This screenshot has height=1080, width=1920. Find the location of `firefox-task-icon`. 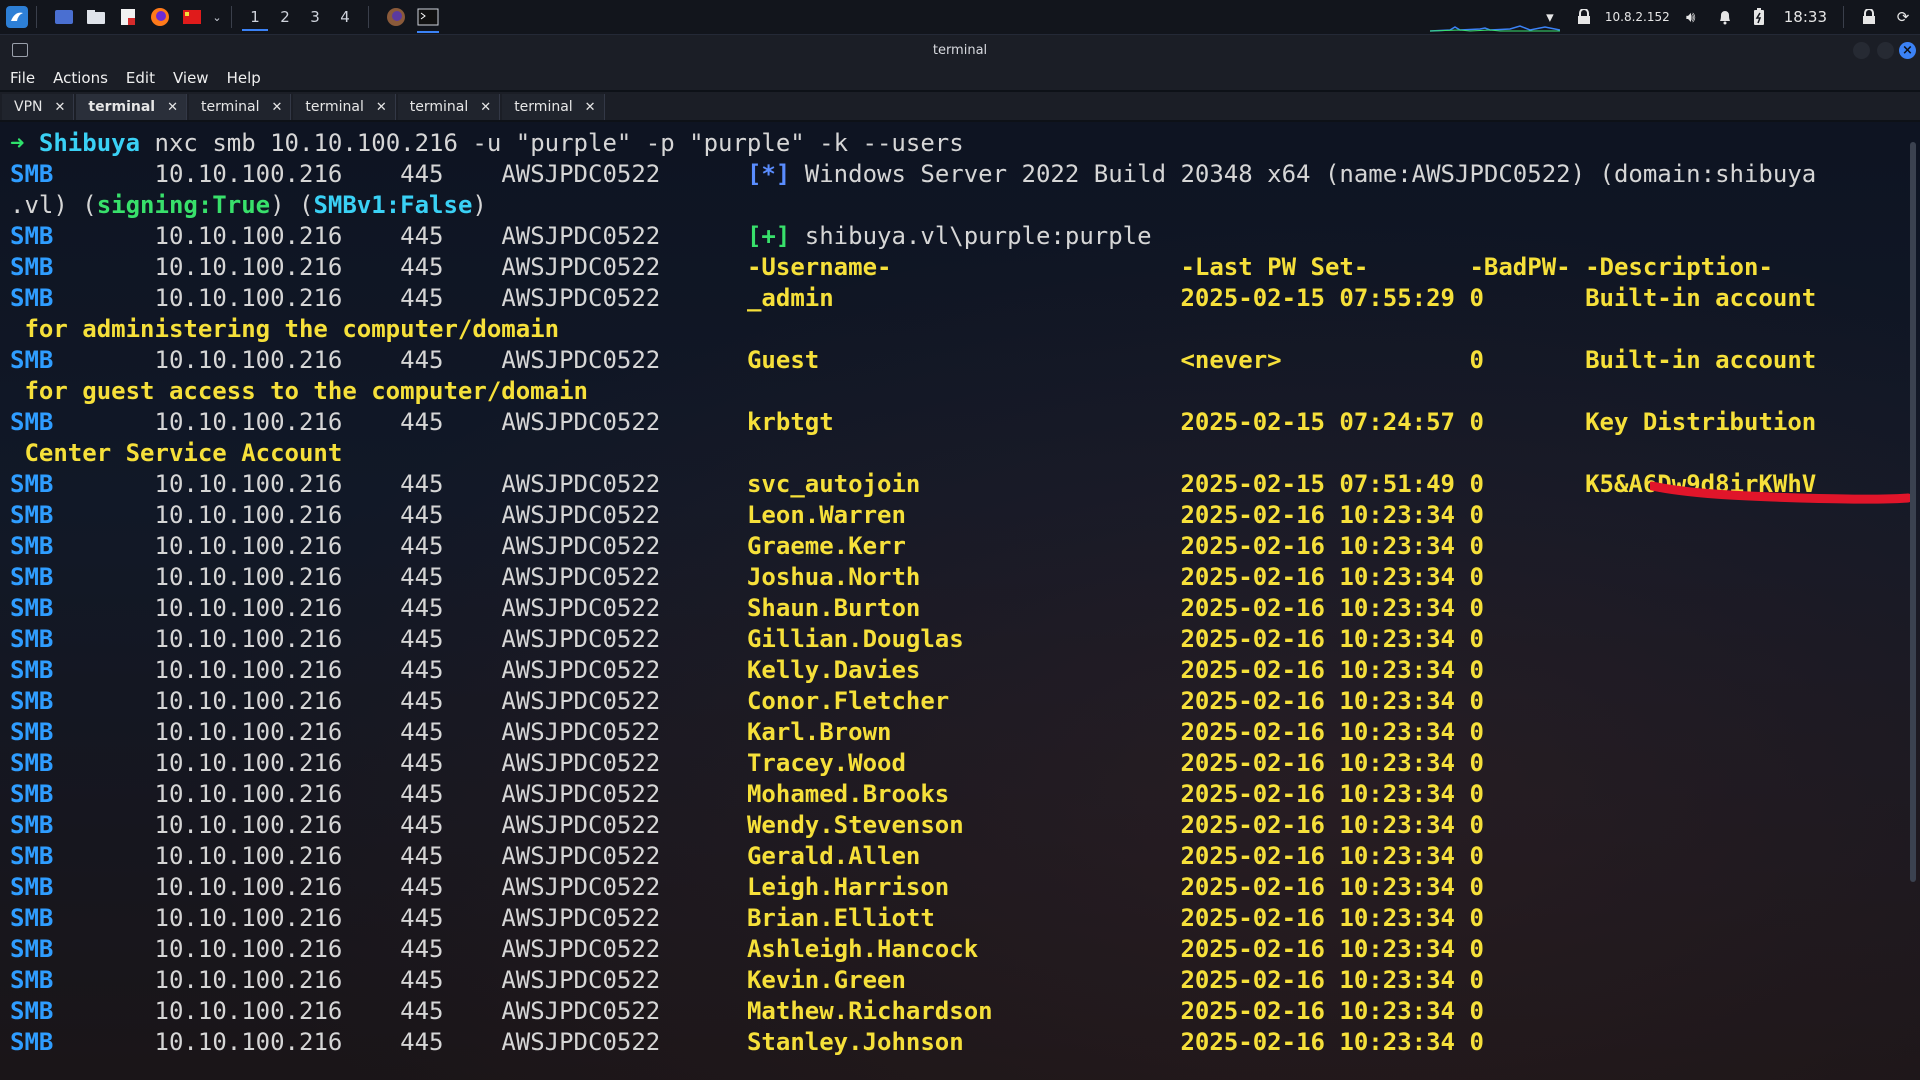

firefox-task-icon is located at coordinates (396, 17).